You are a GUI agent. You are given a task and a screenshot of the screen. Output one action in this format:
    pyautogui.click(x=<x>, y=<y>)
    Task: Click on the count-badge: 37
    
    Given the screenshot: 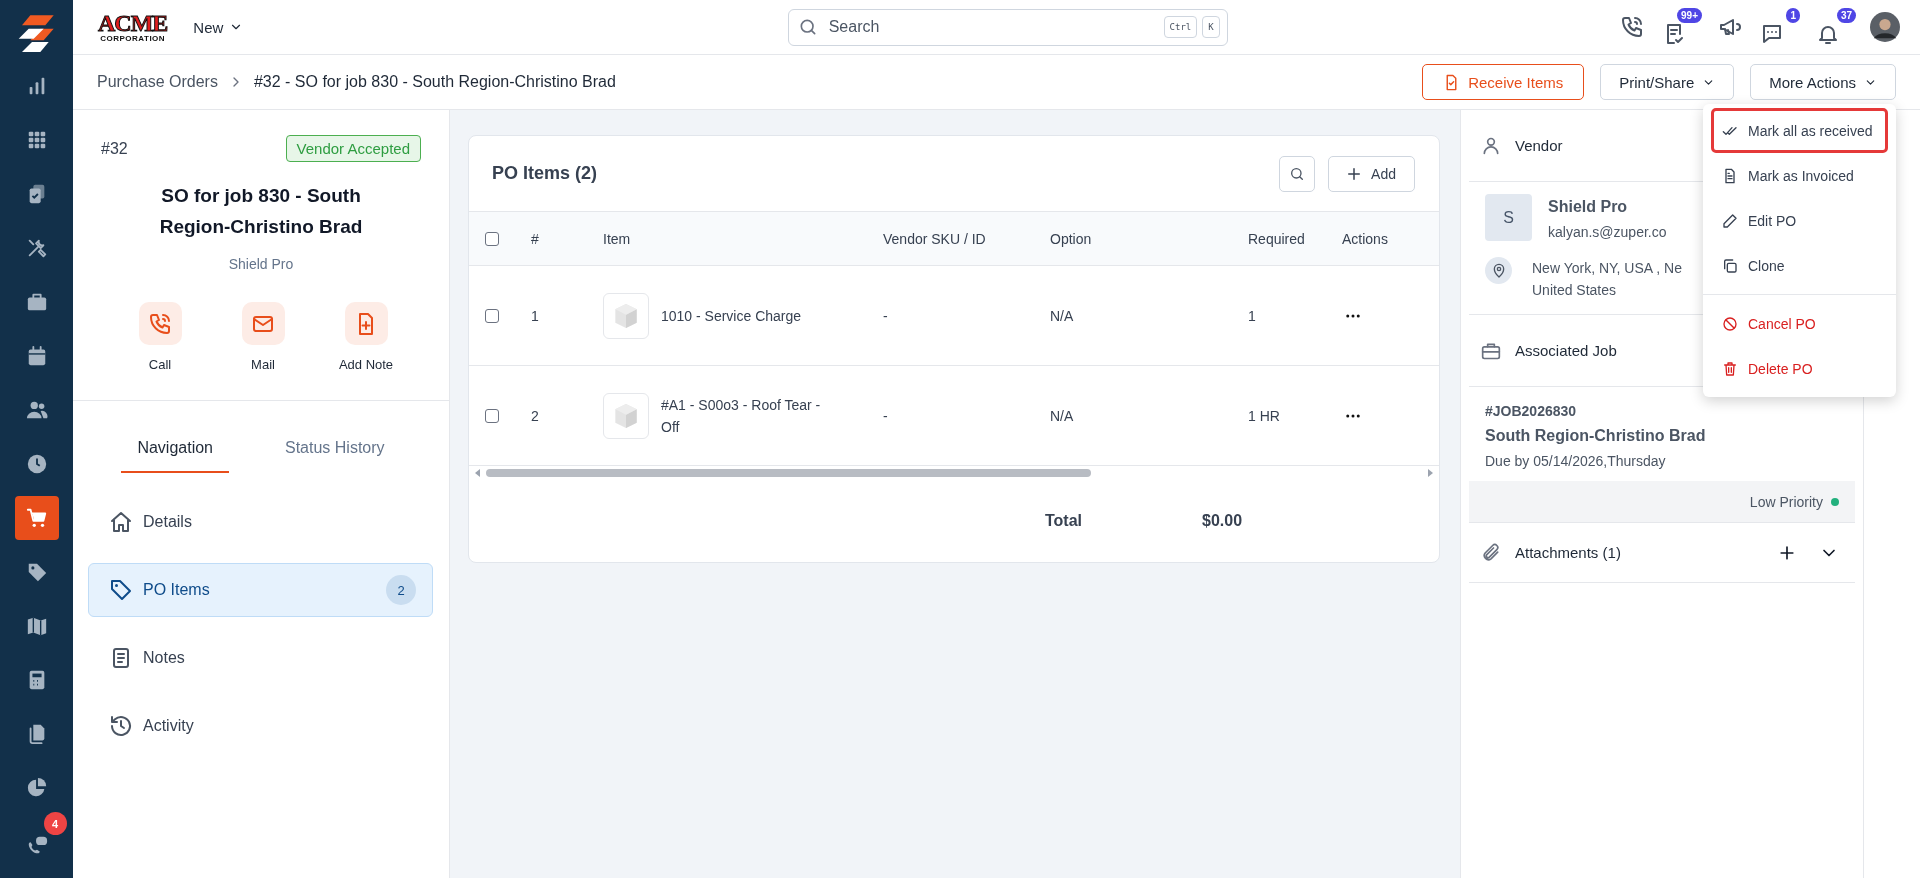 What is the action you would take?
    pyautogui.click(x=1846, y=15)
    